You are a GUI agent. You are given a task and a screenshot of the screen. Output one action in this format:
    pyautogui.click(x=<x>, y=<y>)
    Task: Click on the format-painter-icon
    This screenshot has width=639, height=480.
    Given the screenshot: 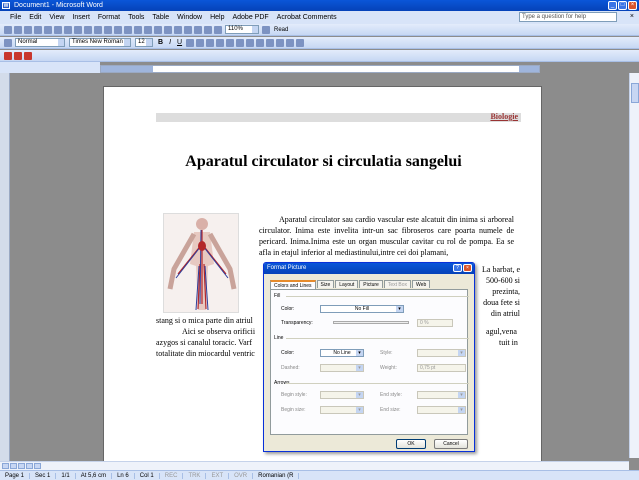 What is the action you would take?
    pyautogui.click(x=118, y=29)
    